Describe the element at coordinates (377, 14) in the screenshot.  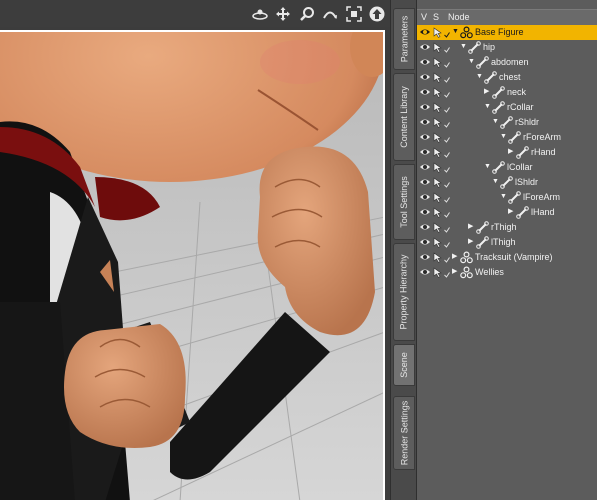
I see `home-icon` at that location.